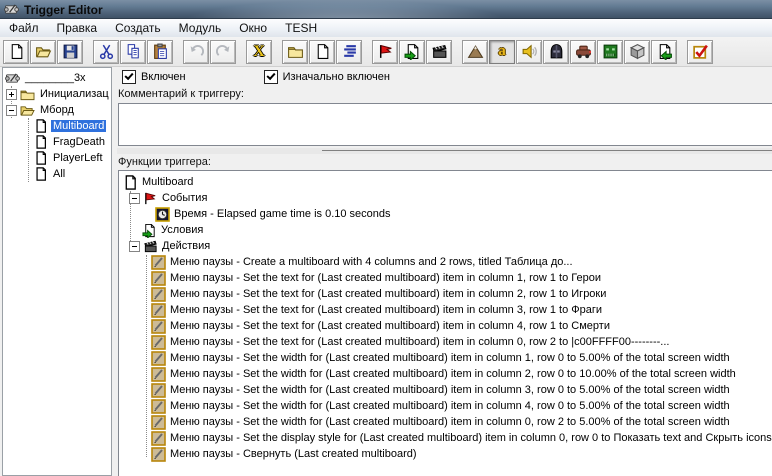 This screenshot has height=476, width=772. Describe the element at coordinates (556, 51) in the screenshot. I see `object-editor-button` at that location.